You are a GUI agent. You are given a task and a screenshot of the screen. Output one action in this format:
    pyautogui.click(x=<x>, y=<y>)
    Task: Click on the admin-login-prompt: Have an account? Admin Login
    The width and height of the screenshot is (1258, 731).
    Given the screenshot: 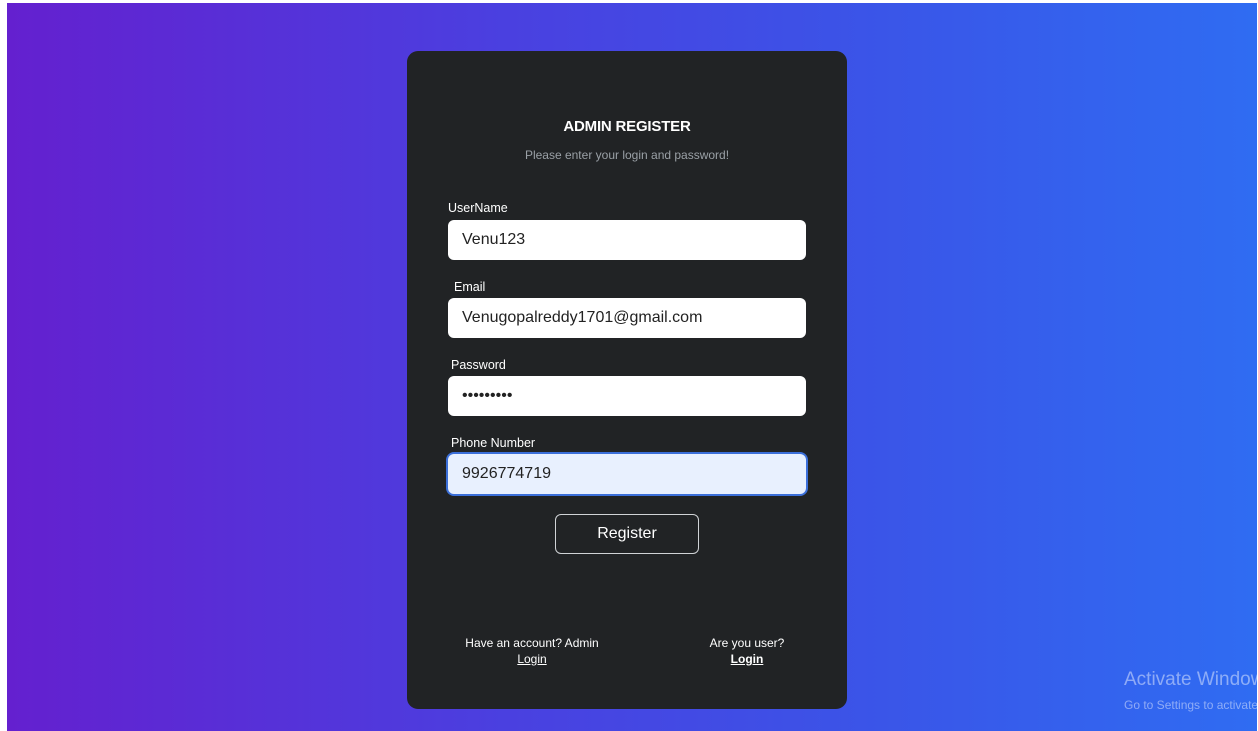 What is the action you would take?
    pyautogui.click(x=532, y=651)
    